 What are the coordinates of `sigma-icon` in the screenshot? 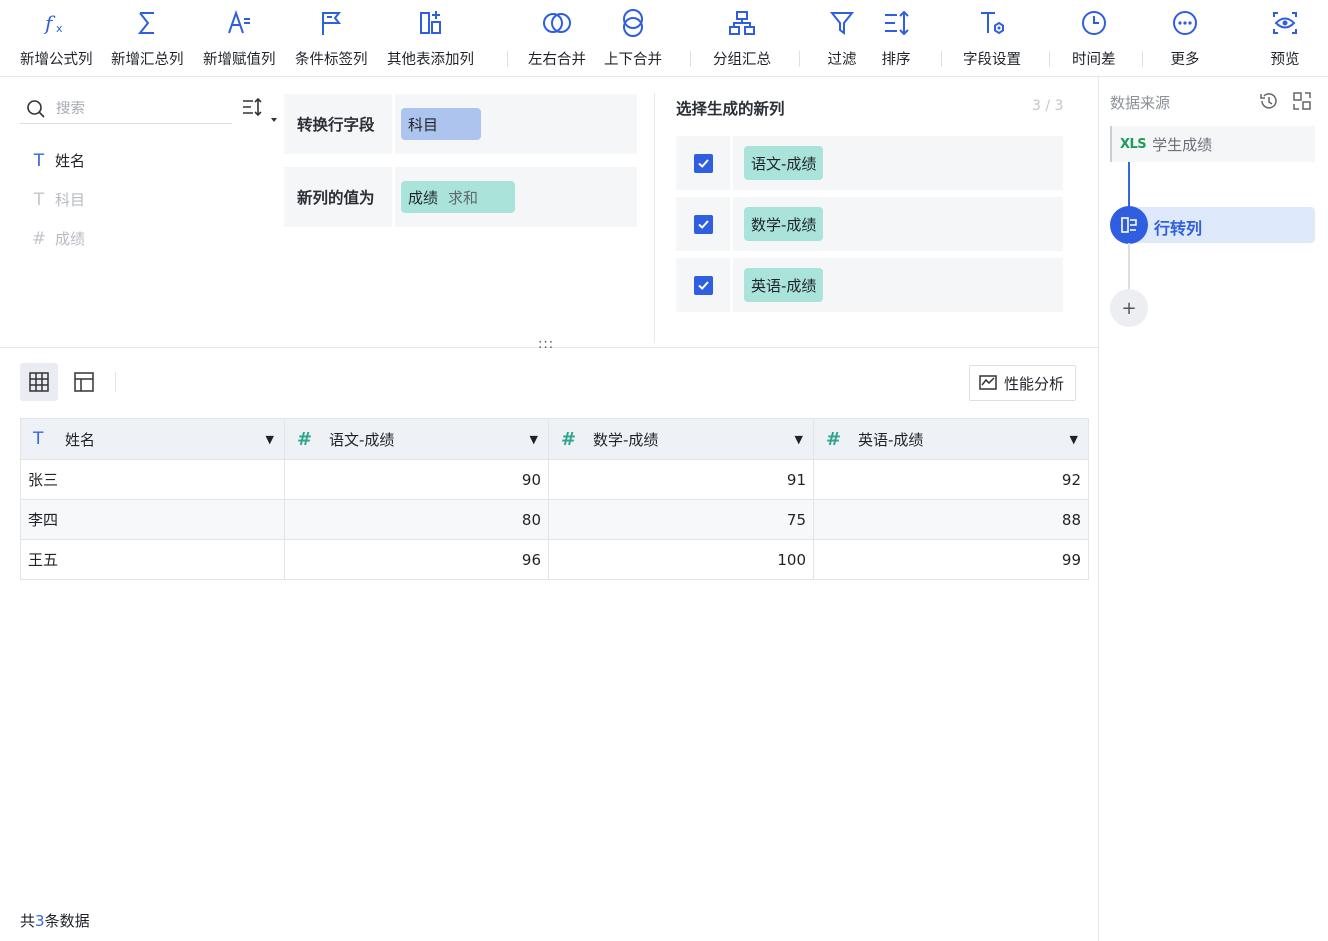 It's located at (146, 23).